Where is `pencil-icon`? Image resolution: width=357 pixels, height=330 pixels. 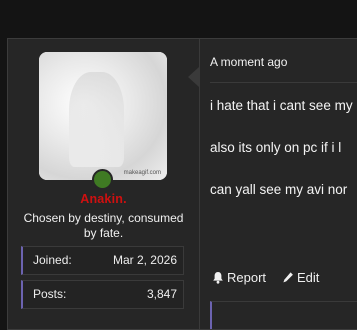 pencil-icon is located at coordinates (288, 277).